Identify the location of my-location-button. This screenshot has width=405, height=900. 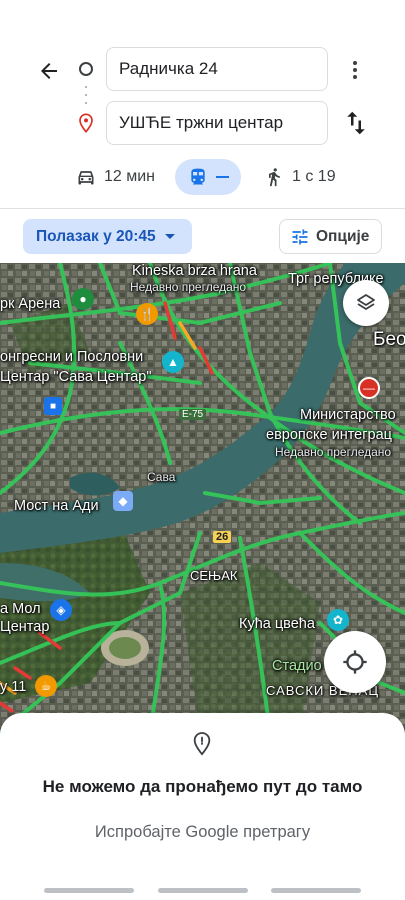
(355, 662).